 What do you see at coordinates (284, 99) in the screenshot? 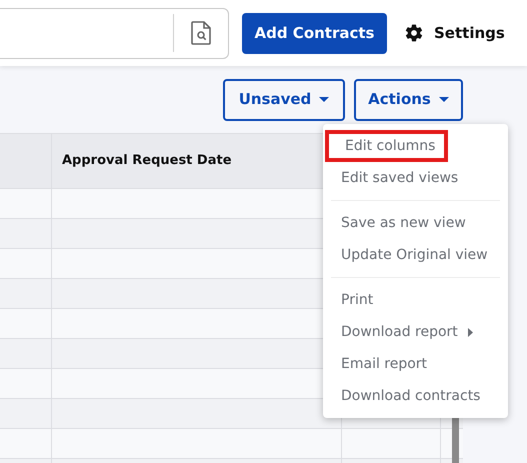
I see `dropdown-button: Unsaved` at bounding box center [284, 99].